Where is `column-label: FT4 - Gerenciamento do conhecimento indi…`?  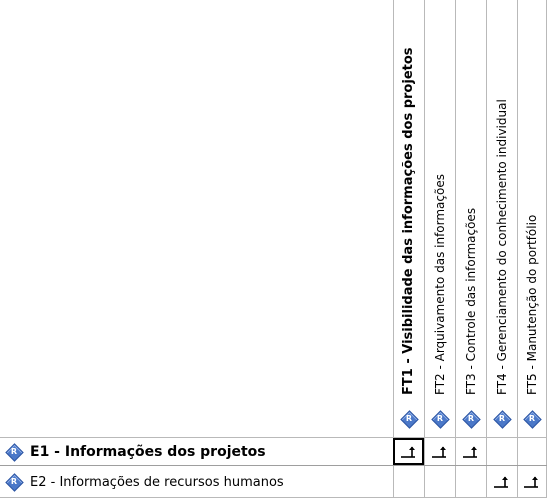
column-label: FT4 - Gerenciamento do conhecimento indi… is located at coordinates (502, 247).